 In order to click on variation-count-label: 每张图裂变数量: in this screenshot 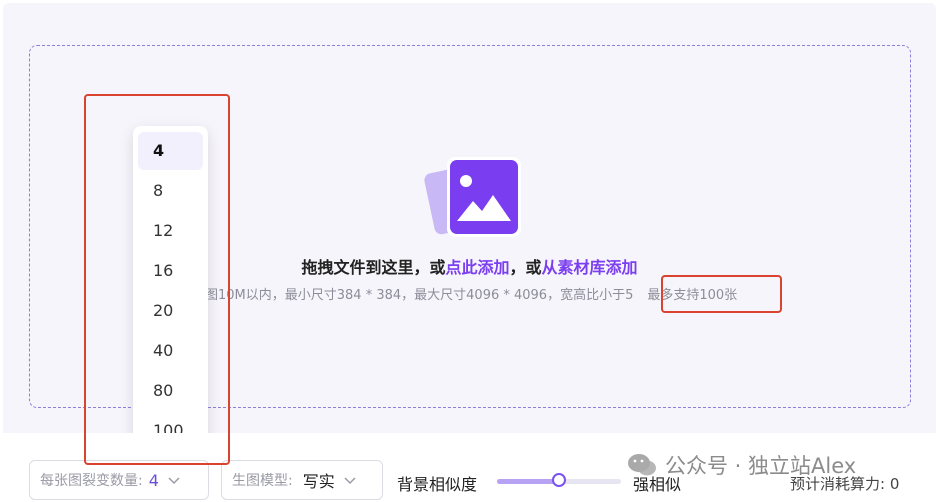, I will do `click(91, 481)`.